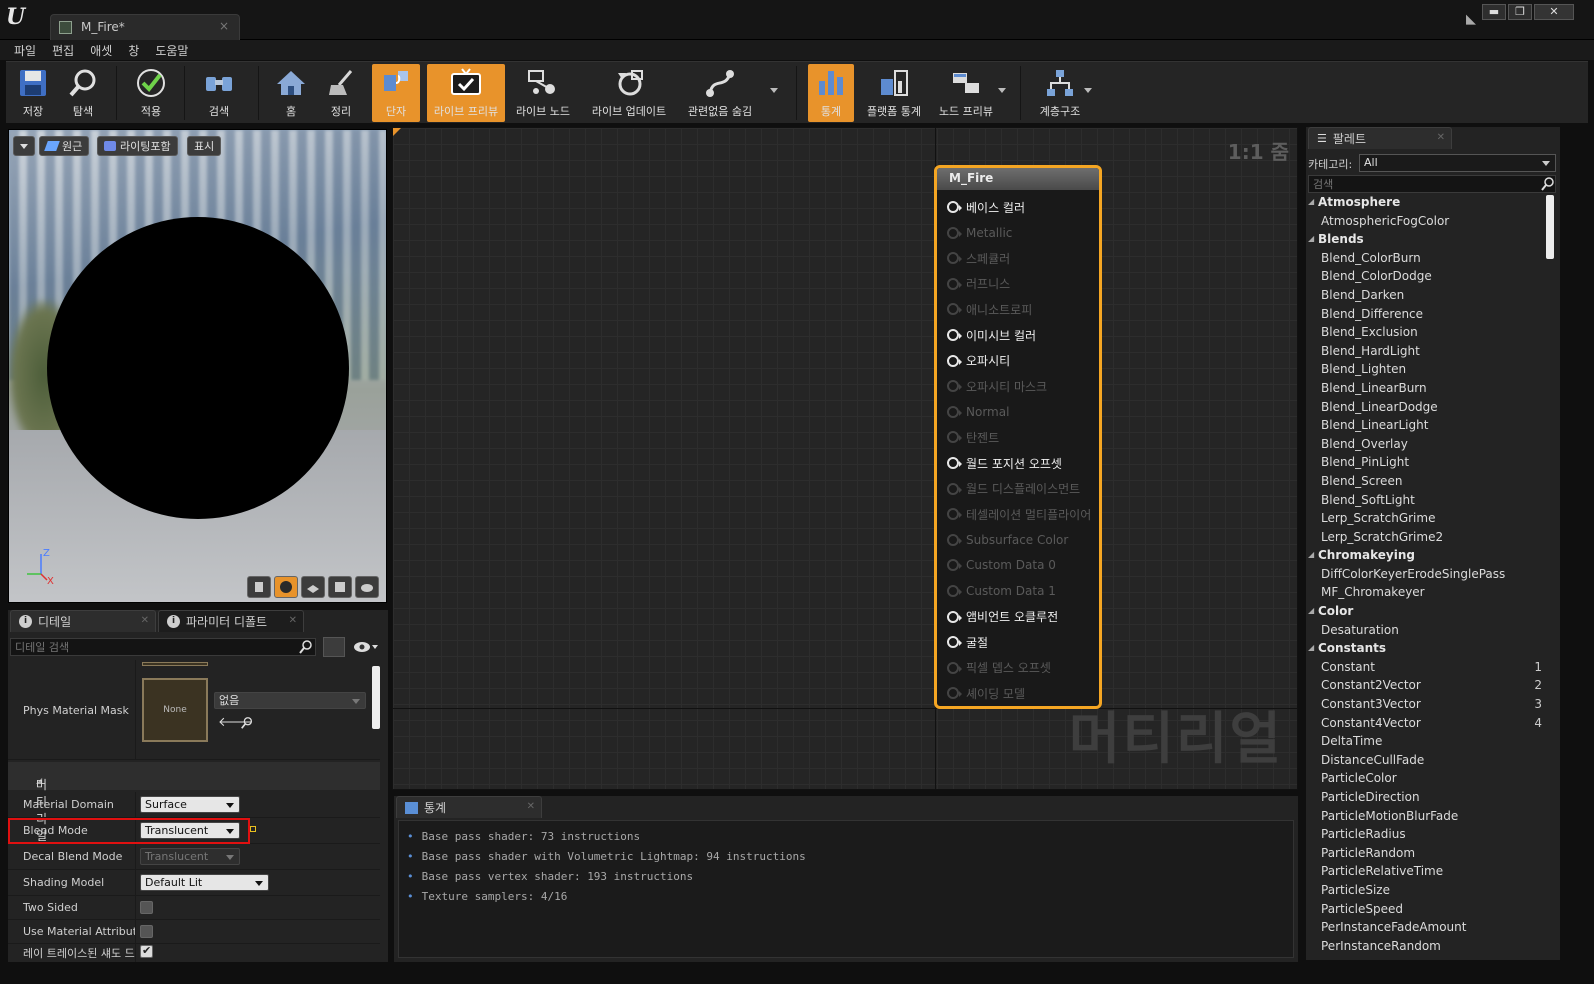 The image size is (1594, 984). What do you see at coordinates (313, 587) in the screenshot?
I see `plane-shape-button` at bounding box center [313, 587].